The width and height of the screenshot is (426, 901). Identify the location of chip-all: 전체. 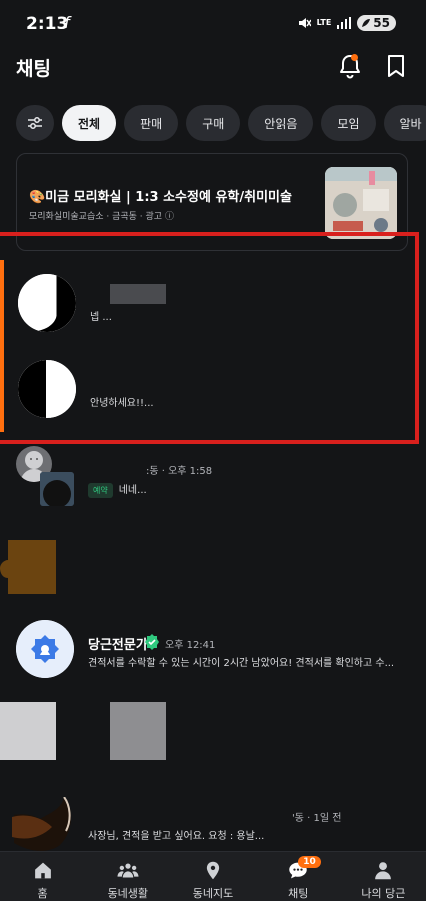
(89, 123).